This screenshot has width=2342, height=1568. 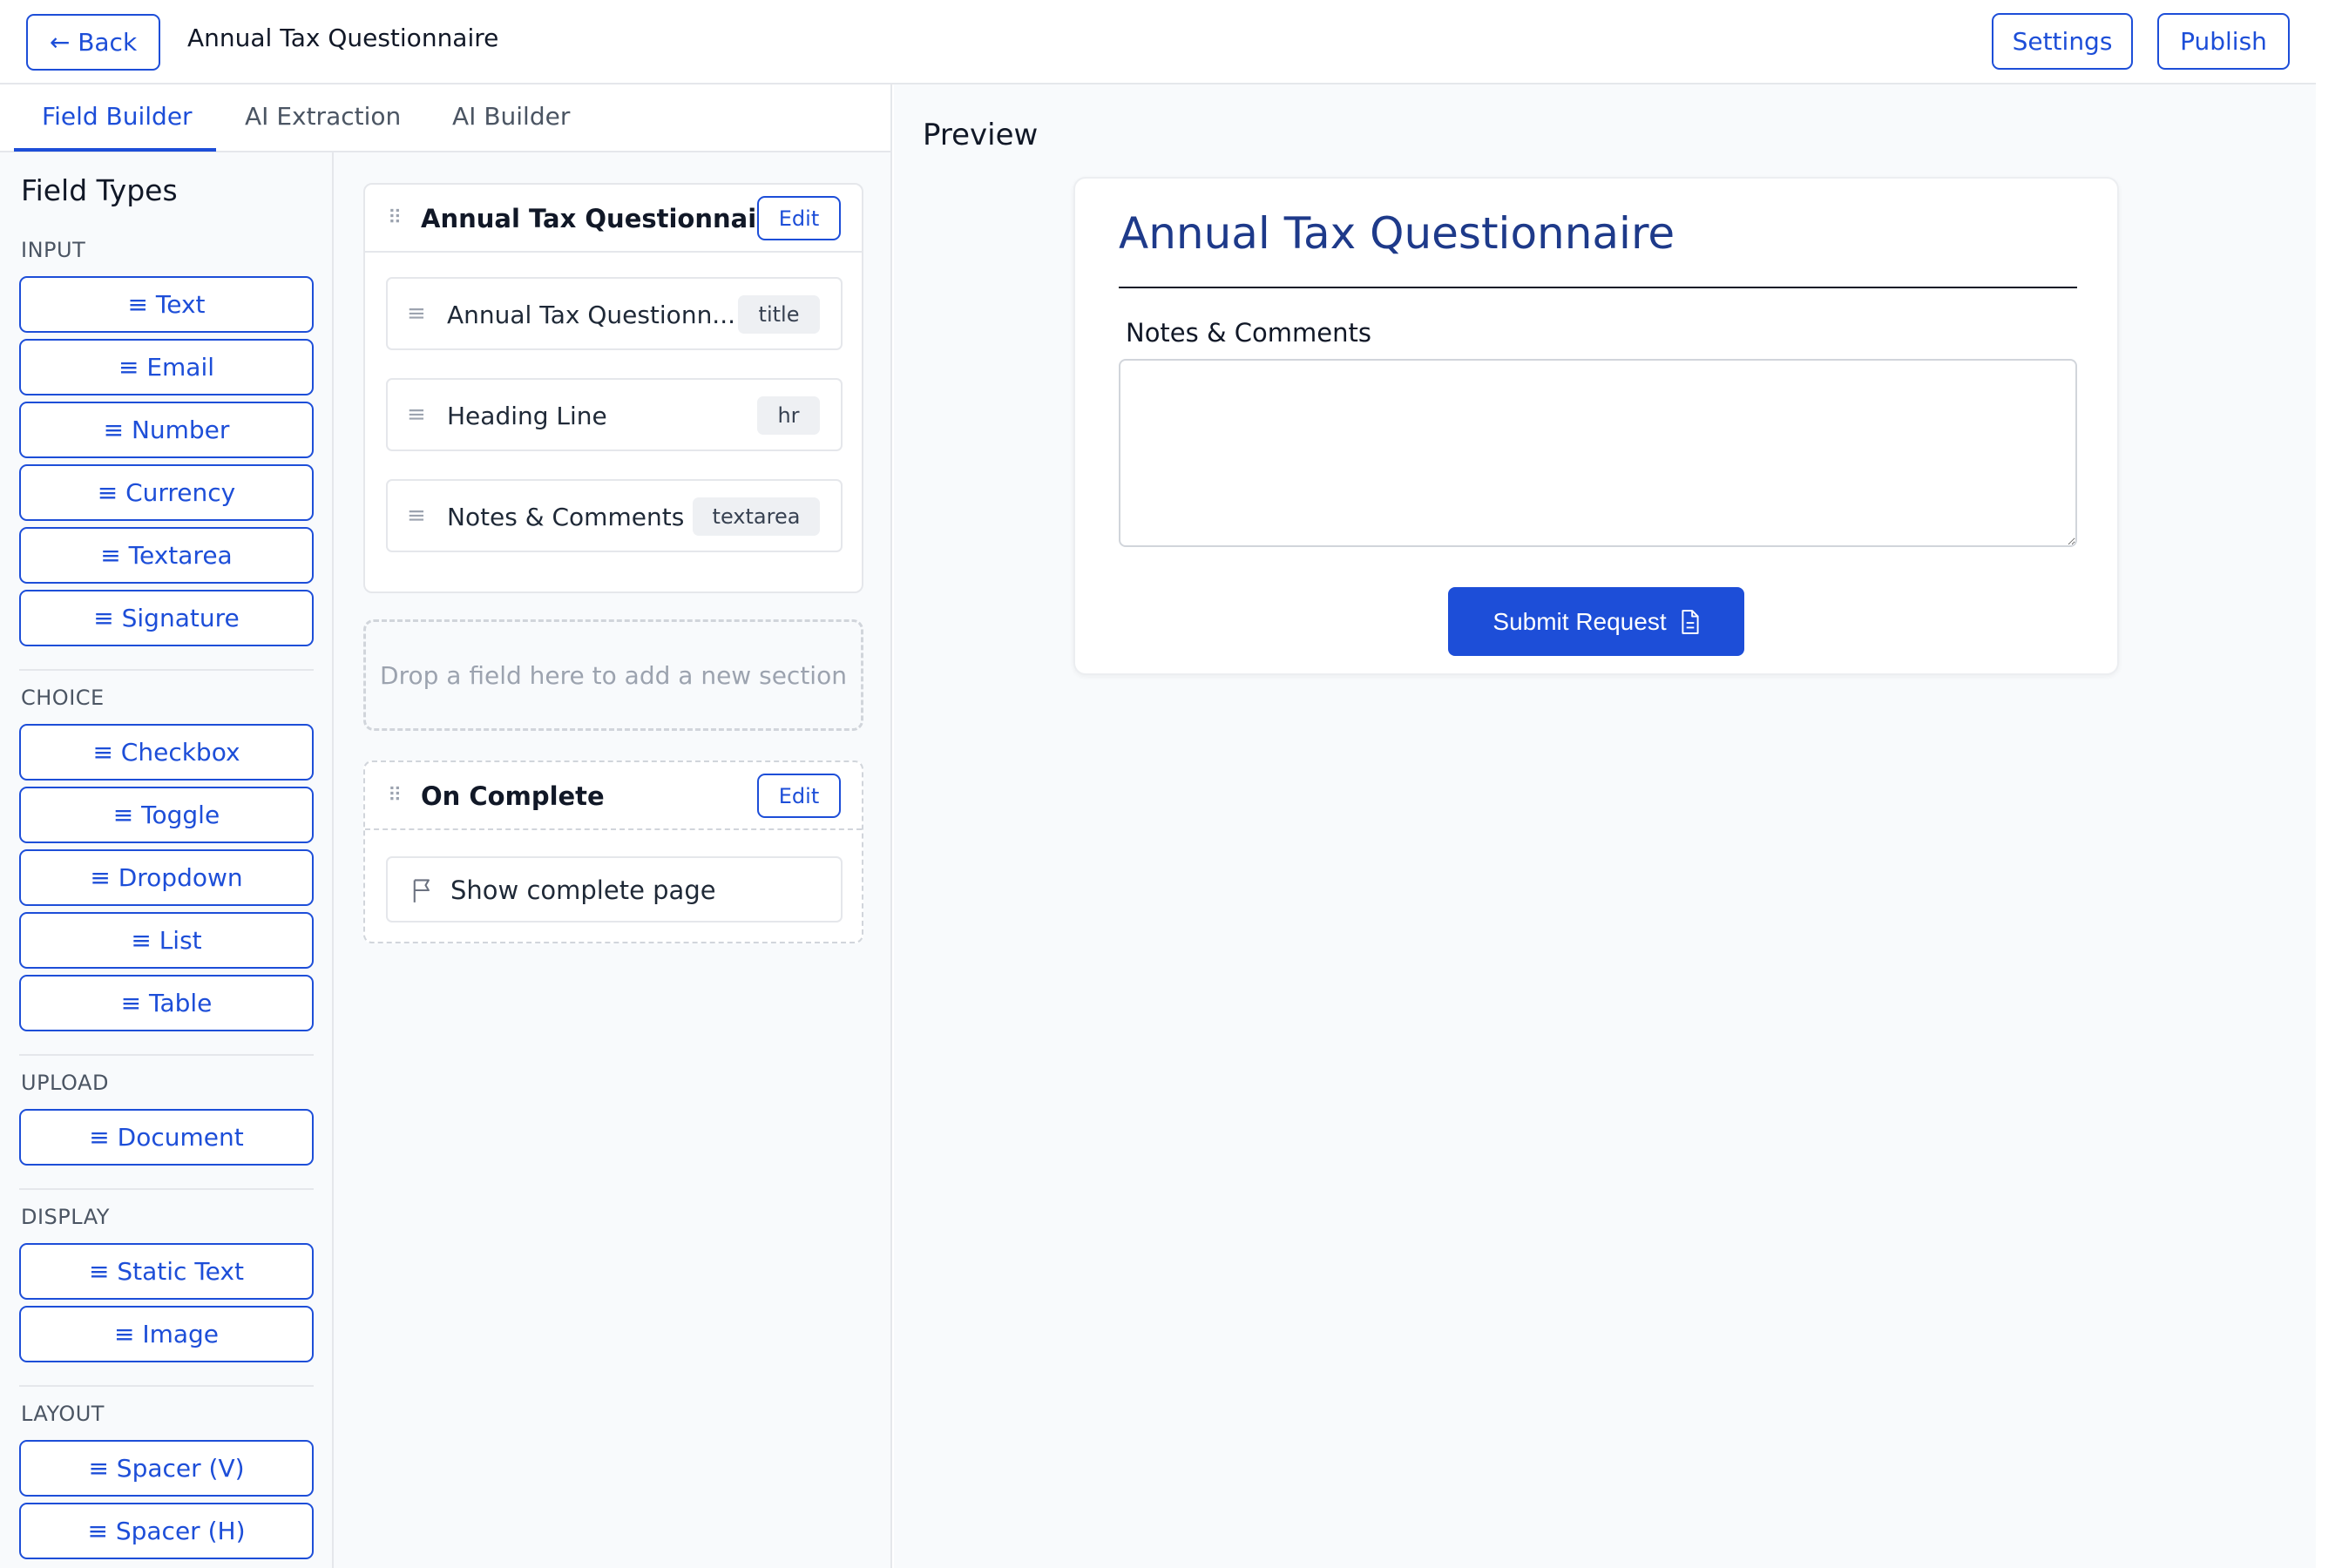 What do you see at coordinates (1690, 621) in the screenshot?
I see `document-icon` at bounding box center [1690, 621].